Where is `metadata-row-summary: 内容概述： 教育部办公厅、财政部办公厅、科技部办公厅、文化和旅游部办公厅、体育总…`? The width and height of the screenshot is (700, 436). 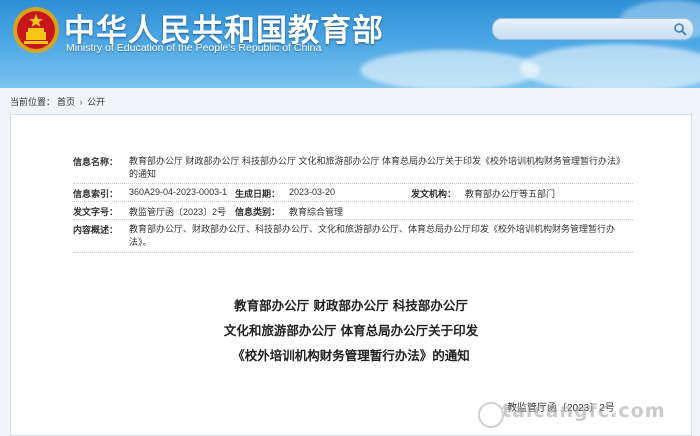 metadata-row-summary: 内容概述： 教育部办公厅、财政部办公厅、科技部办公厅、文化和旅游部办公厅、体育总… is located at coordinates (353, 236).